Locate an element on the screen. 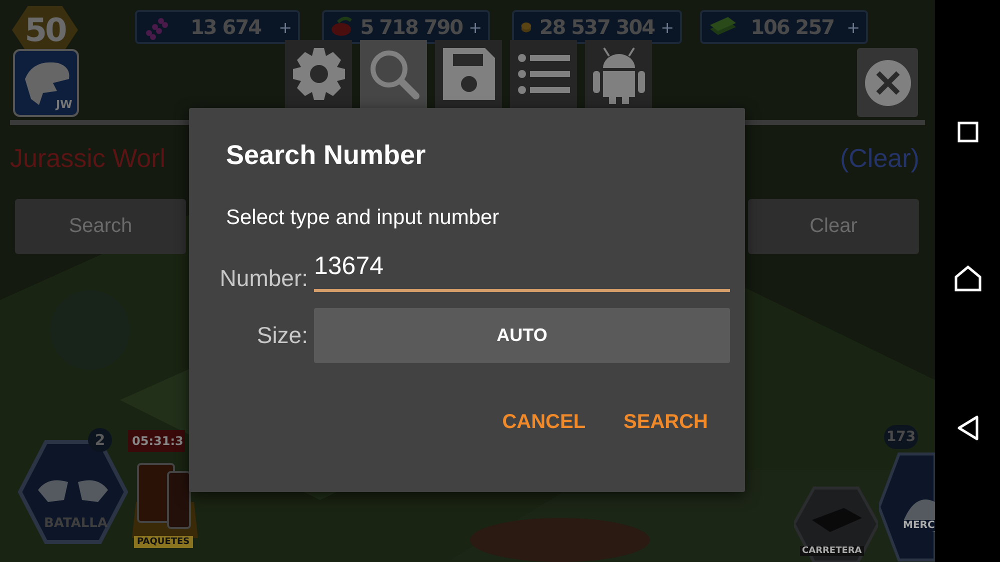  cancel-button: CANCEL is located at coordinates (544, 422).